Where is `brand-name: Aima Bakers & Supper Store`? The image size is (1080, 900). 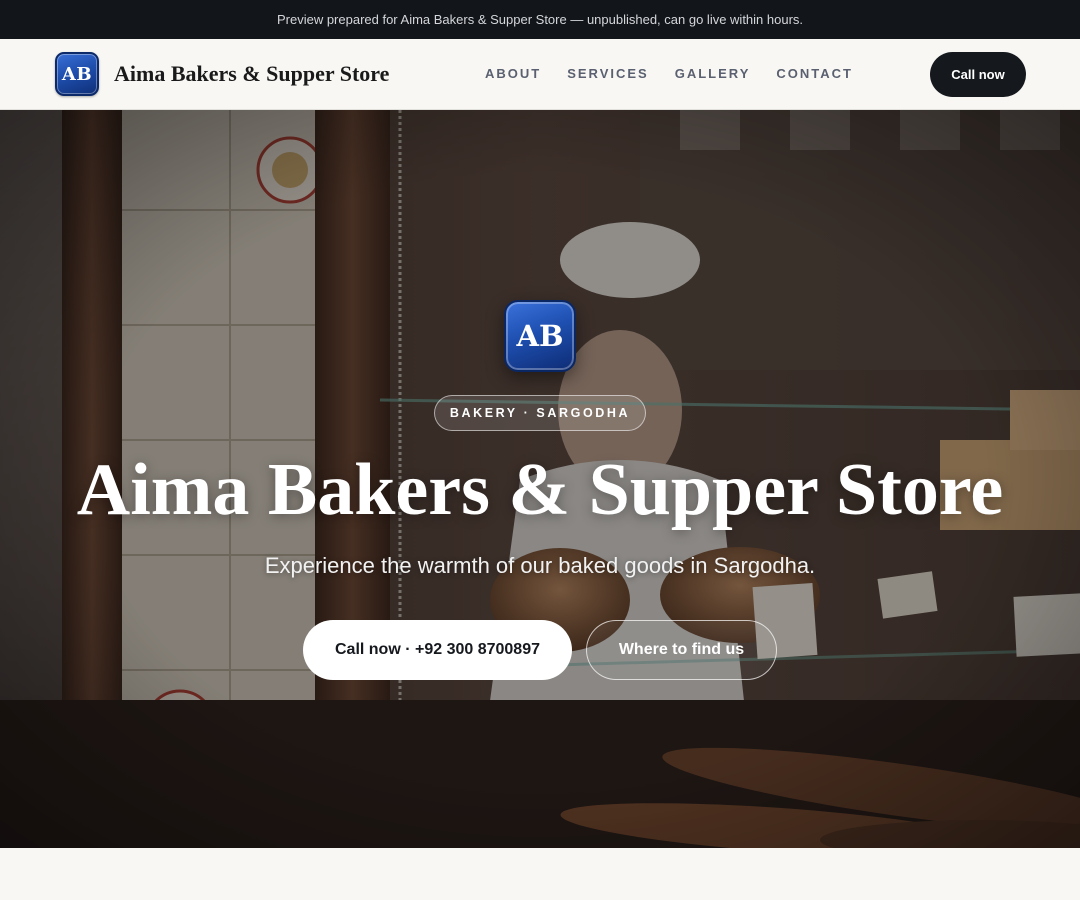 brand-name: Aima Bakers & Supper Store is located at coordinates (251, 74).